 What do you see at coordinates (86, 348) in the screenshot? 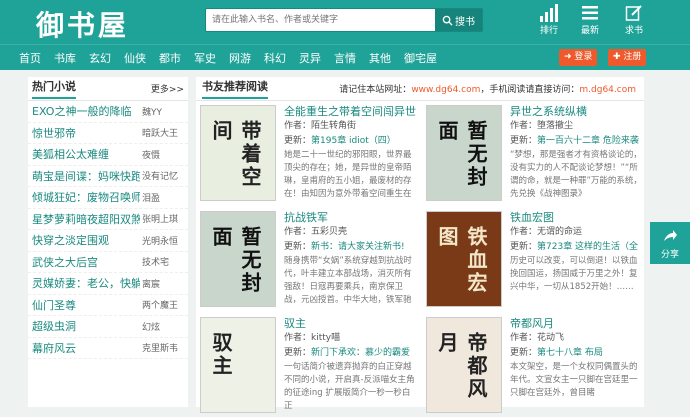
I see `hot-novel-title: 幕府风云` at bounding box center [86, 348].